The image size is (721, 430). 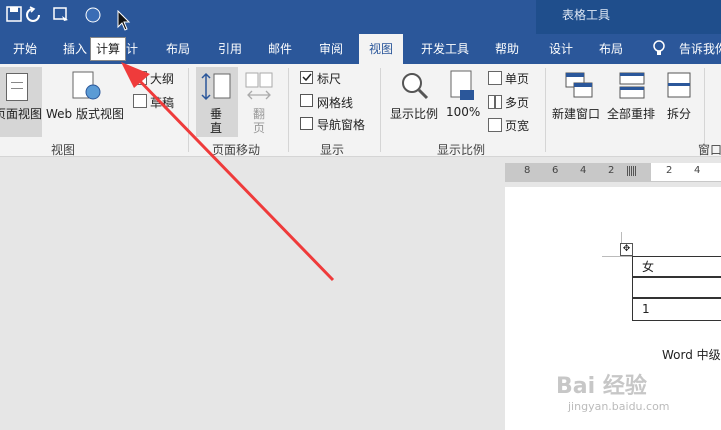 What do you see at coordinates (17, 87) in the screenshot?
I see `print-layout-icon` at bounding box center [17, 87].